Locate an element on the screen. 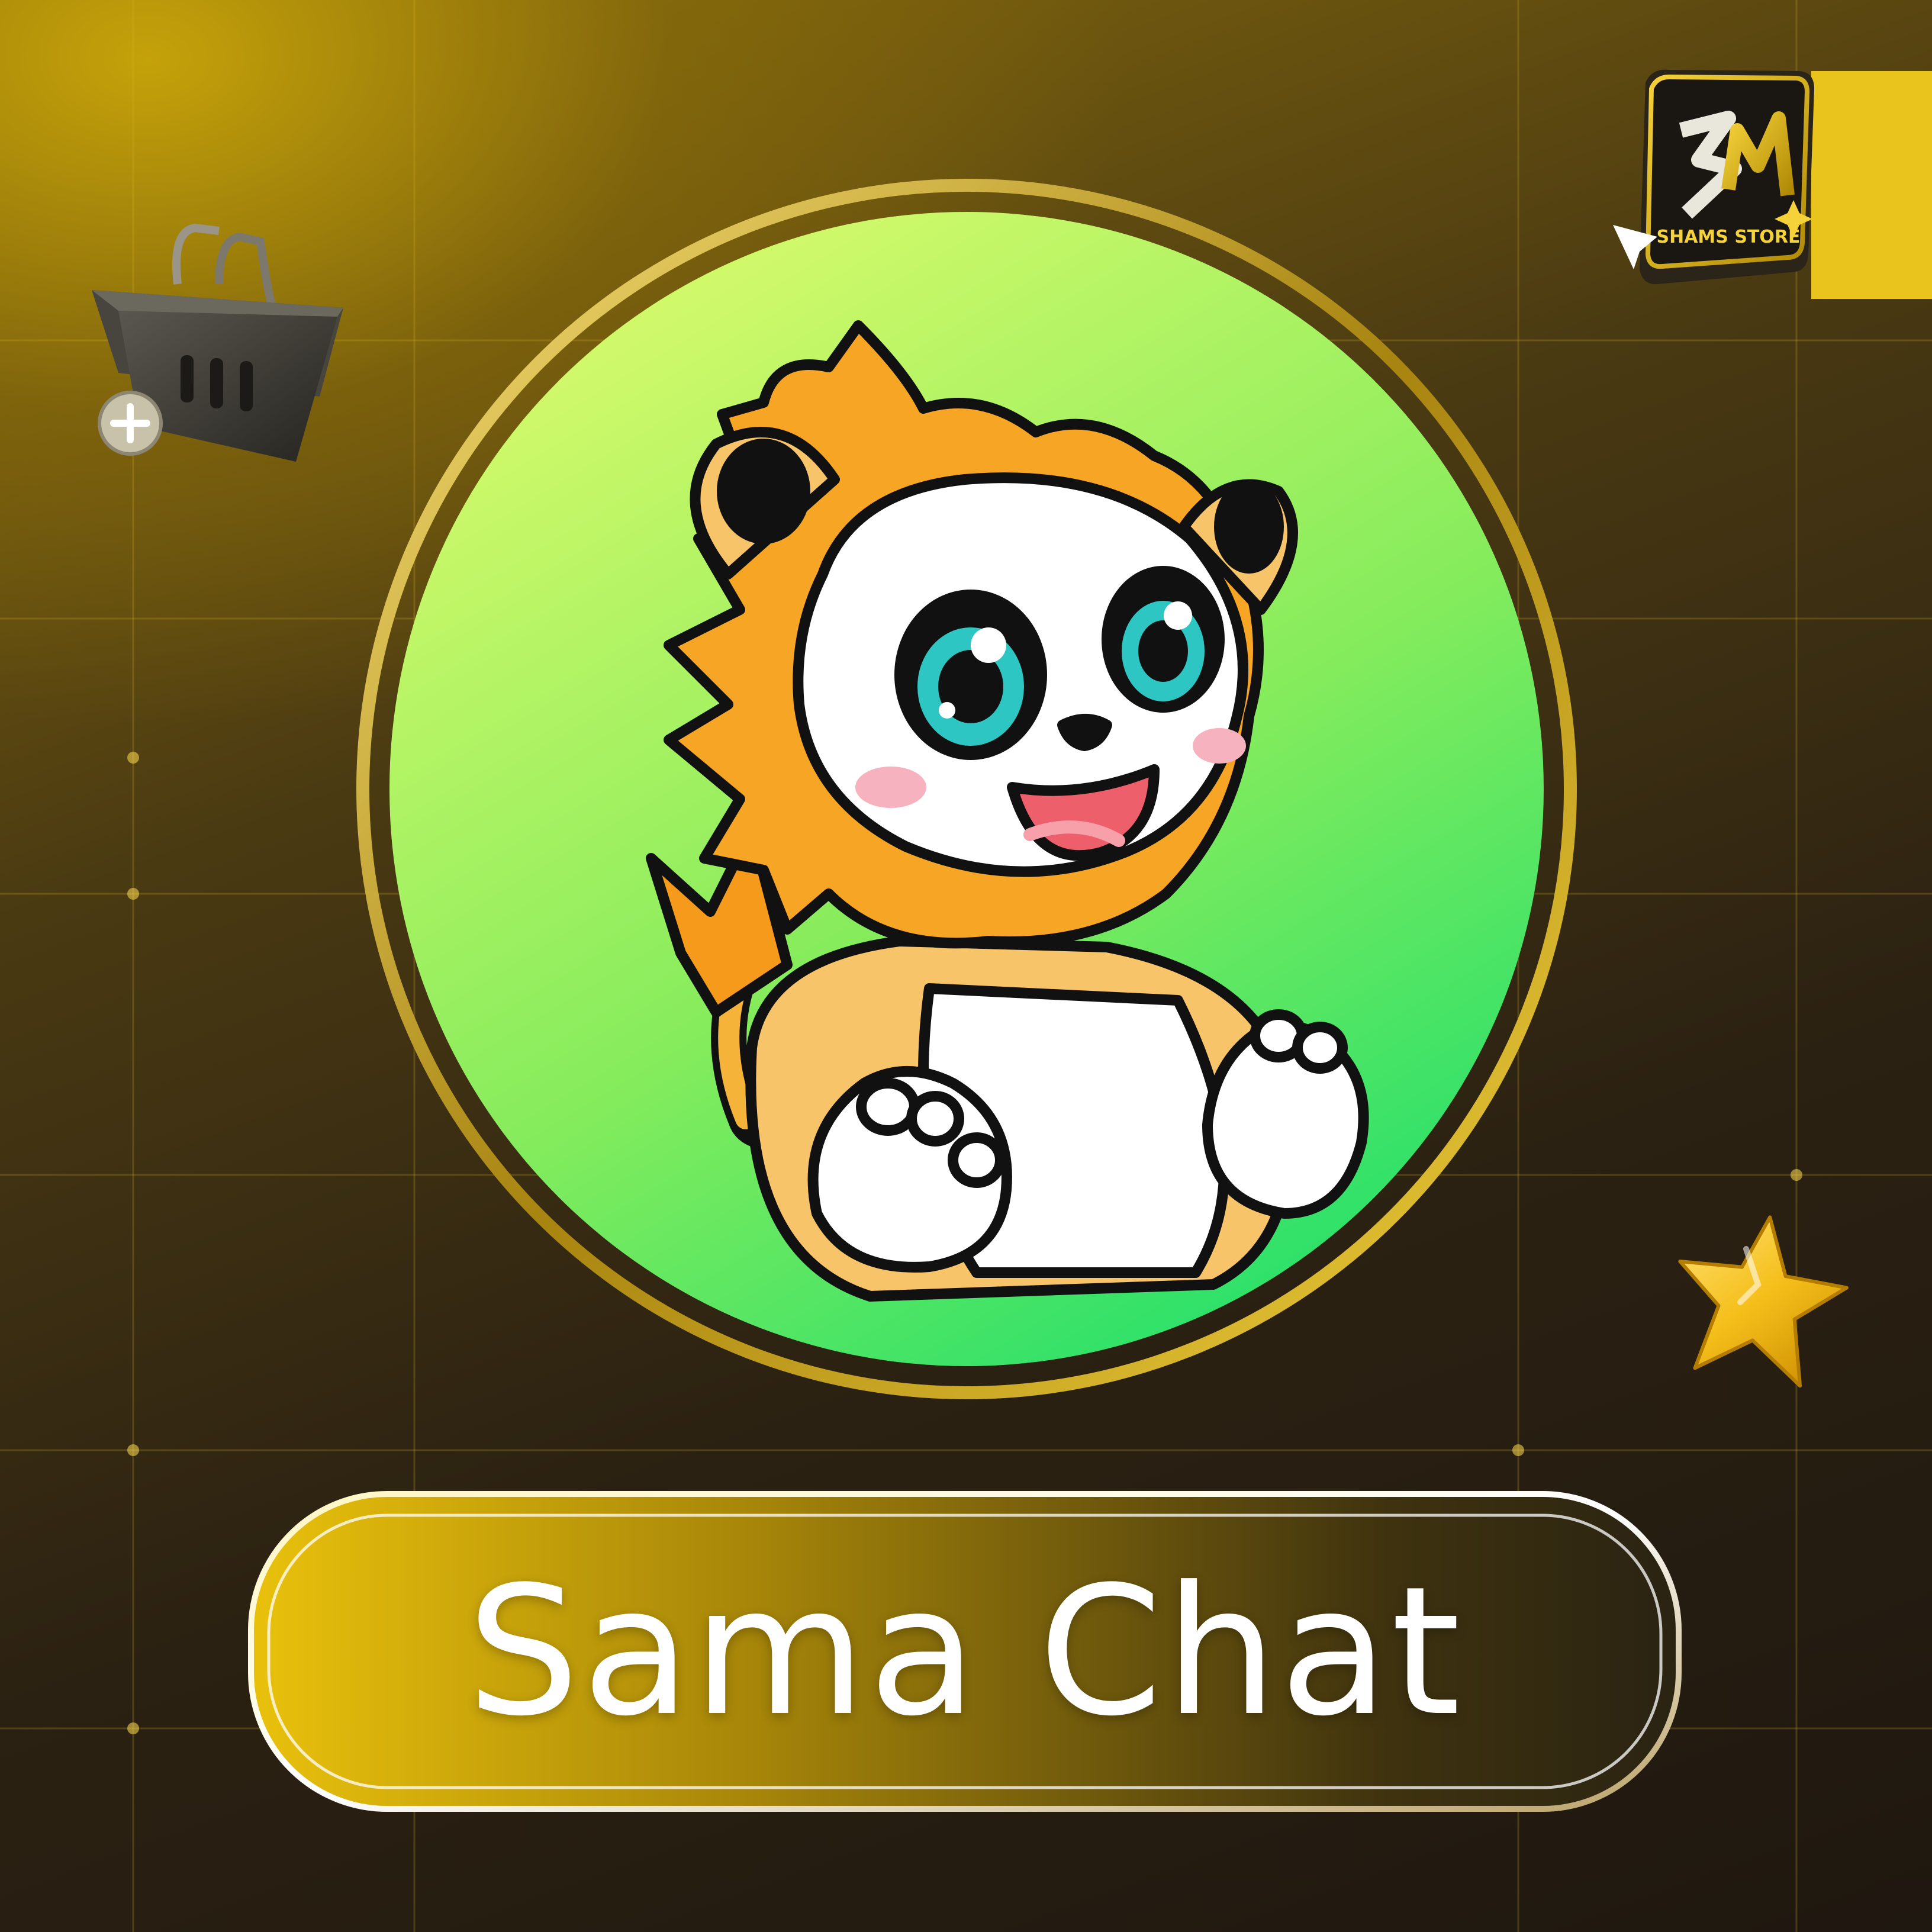 Image resolution: width=1932 pixels, height=1932 pixels. logo-text: SHAMS STORE is located at coordinates (1728, 237).